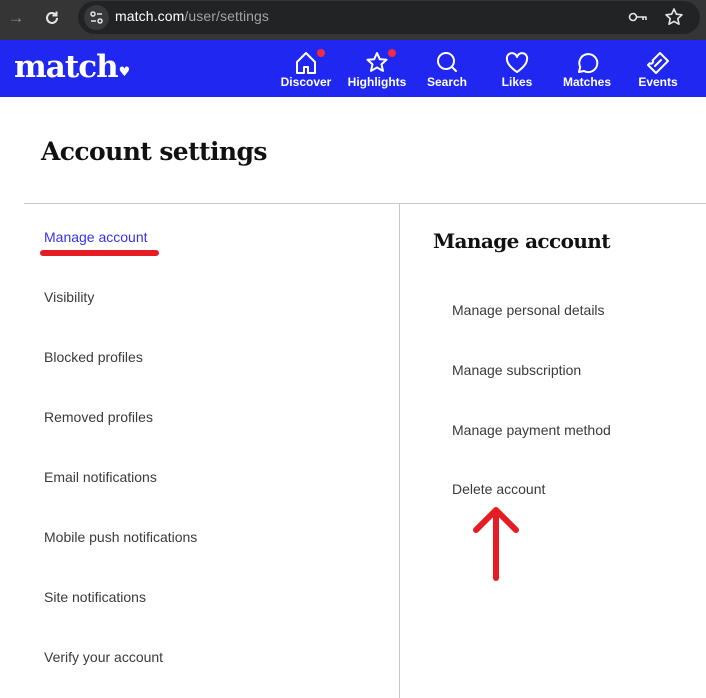 The image size is (706, 698). I want to click on nav-highlights: Highlights, so click(377, 68).